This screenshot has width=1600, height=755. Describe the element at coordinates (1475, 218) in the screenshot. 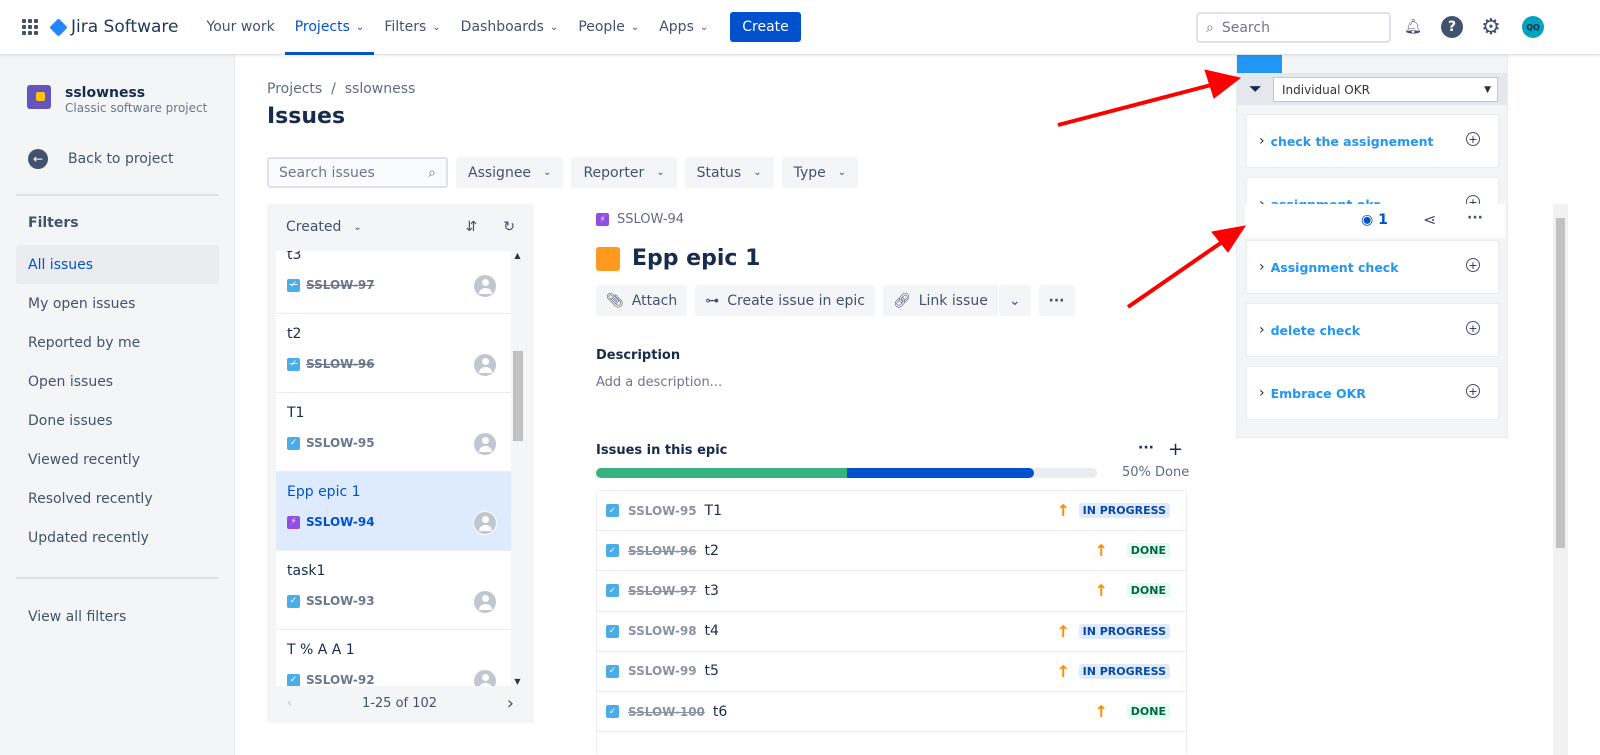

I see `more-icon: ···` at that location.